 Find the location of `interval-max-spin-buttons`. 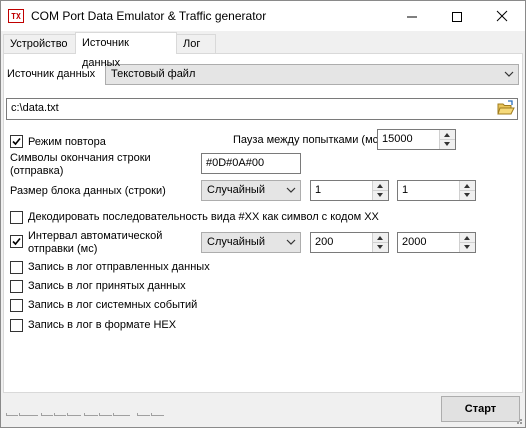

interval-max-spin-buttons is located at coordinates (467, 242).